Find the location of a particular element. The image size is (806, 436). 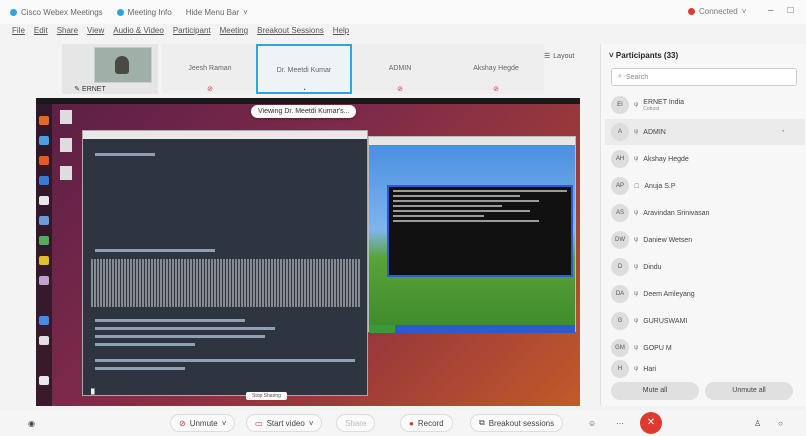

participant-row: AS ψ Aravindan Srinivasan is located at coordinates (705, 213).